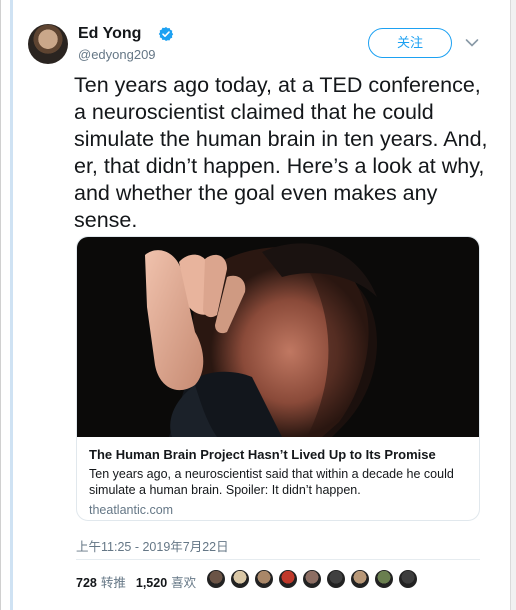  I want to click on card-domain: theatlantic.com, so click(279, 510).